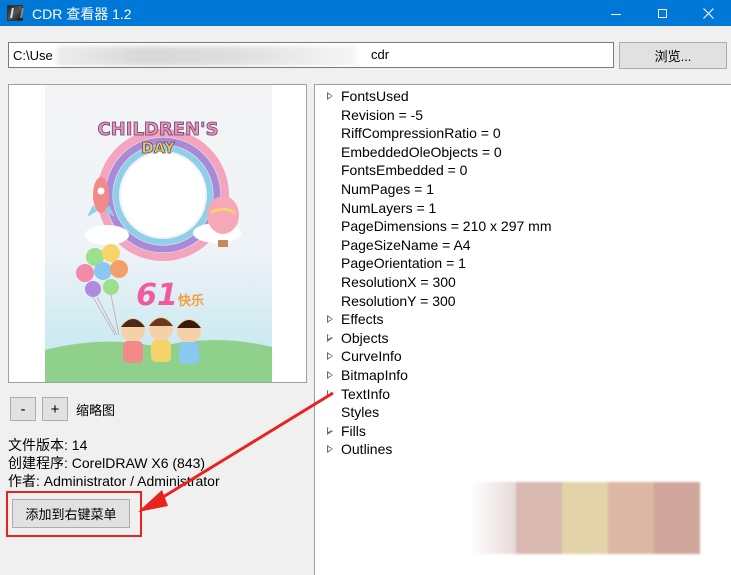  I want to click on tree-item: Outlines, so click(358, 449).